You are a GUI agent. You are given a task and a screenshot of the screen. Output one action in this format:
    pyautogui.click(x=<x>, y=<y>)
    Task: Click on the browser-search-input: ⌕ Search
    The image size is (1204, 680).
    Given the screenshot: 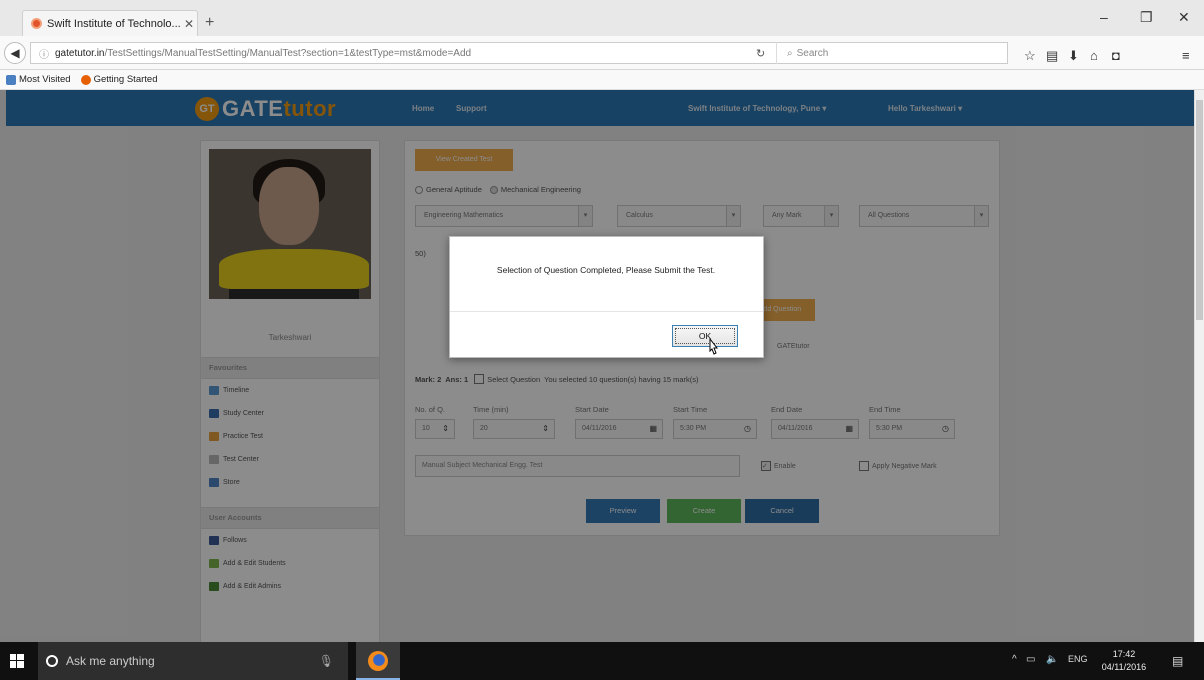 What is the action you would take?
    pyautogui.click(x=892, y=53)
    